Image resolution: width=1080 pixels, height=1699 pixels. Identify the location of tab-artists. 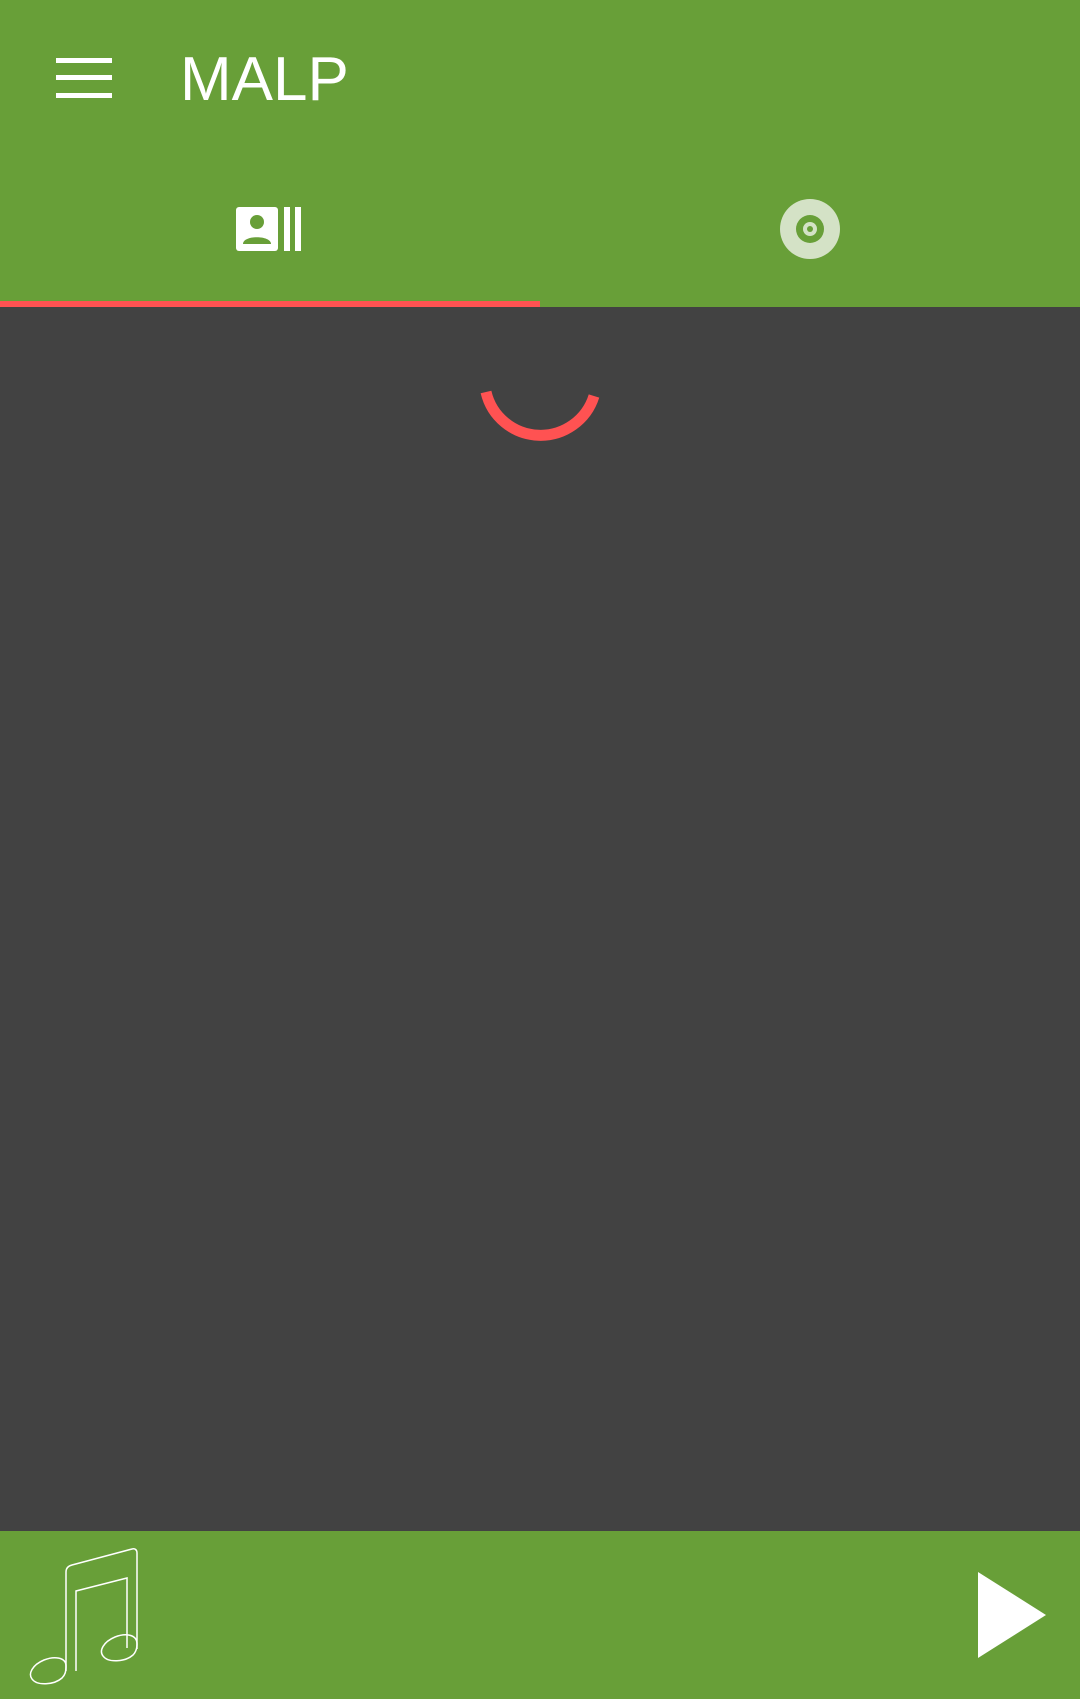
(270, 228).